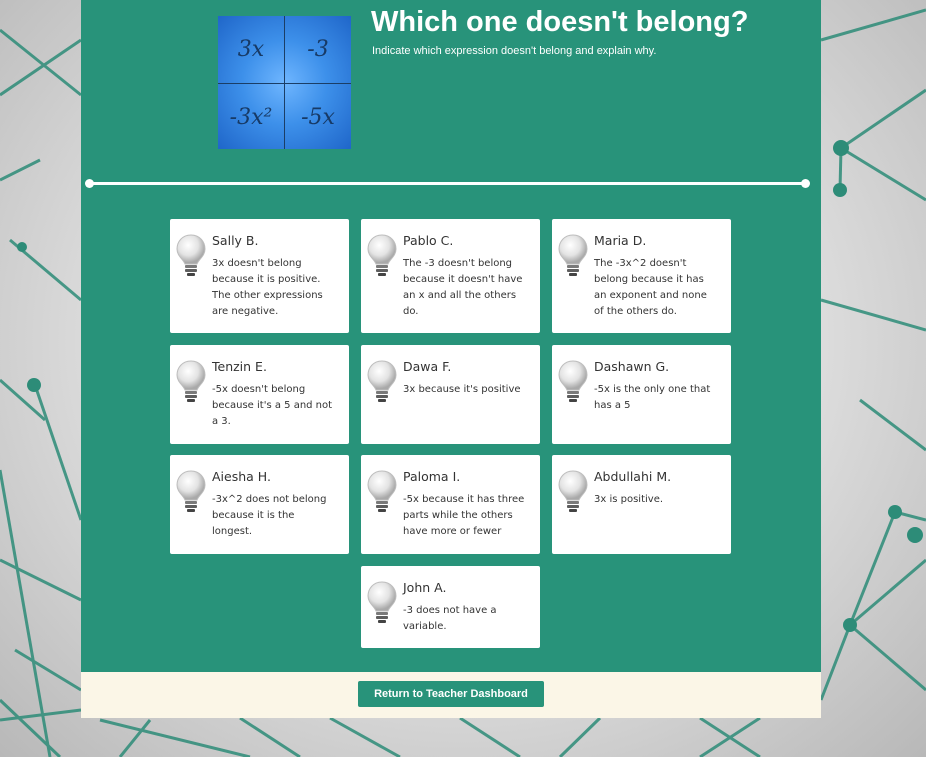 This screenshot has width=926, height=757. What do you see at coordinates (447, 183) in the screenshot?
I see `divider` at bounding box center [447, 183].